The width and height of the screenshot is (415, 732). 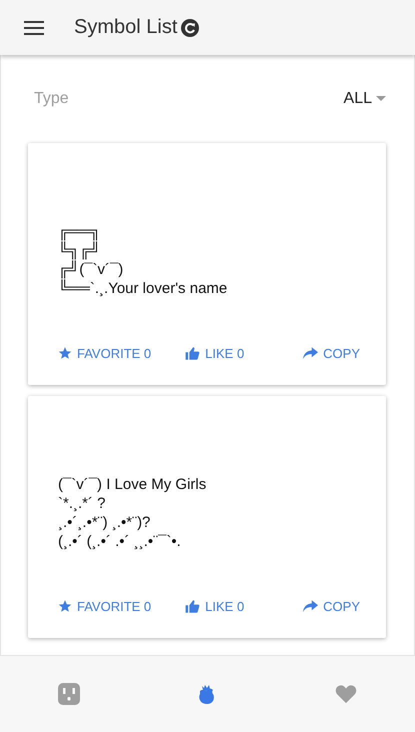 I want to click on heart-icon, so click(x=345, y=694).